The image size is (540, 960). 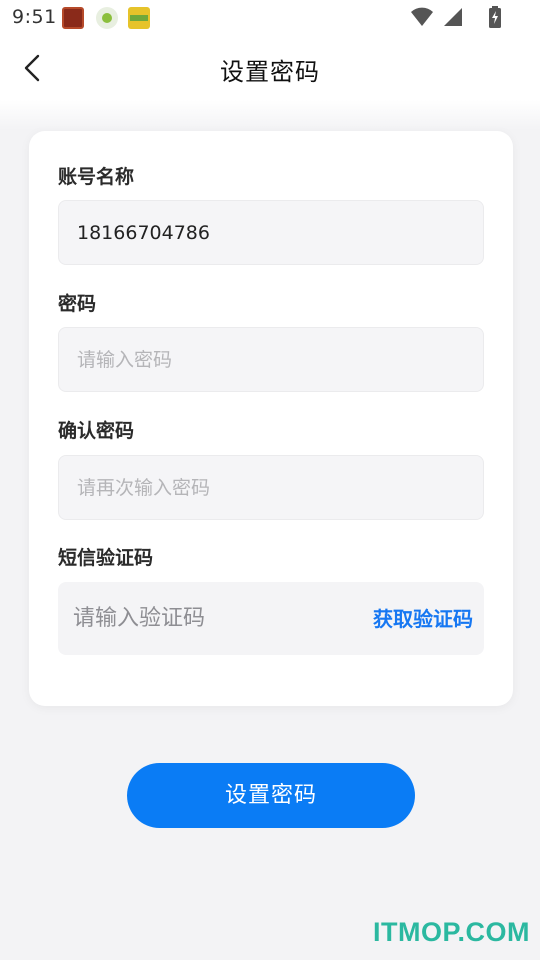 What do you see at coordinates (422, 16) in the screenshot?
I see `wifi-icon` at bounding box center [422, 16].